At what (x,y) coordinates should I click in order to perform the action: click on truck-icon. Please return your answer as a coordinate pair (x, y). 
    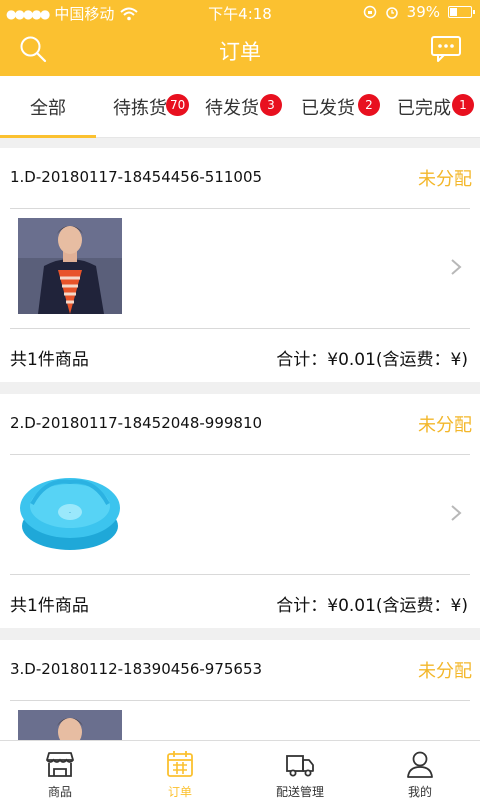
    Looking at the image, I should click on (300, 766).